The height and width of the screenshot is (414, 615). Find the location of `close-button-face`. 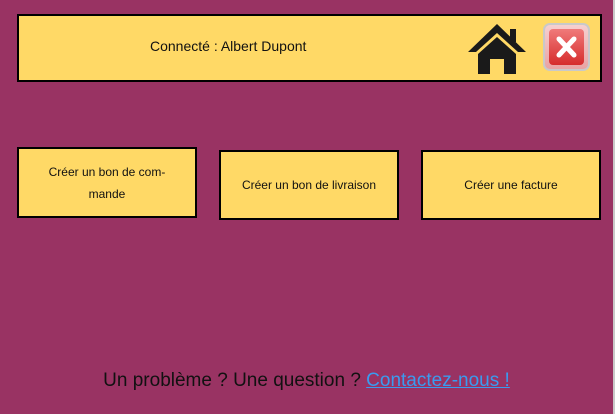

close-button-face is located at coordinates (566, 47).